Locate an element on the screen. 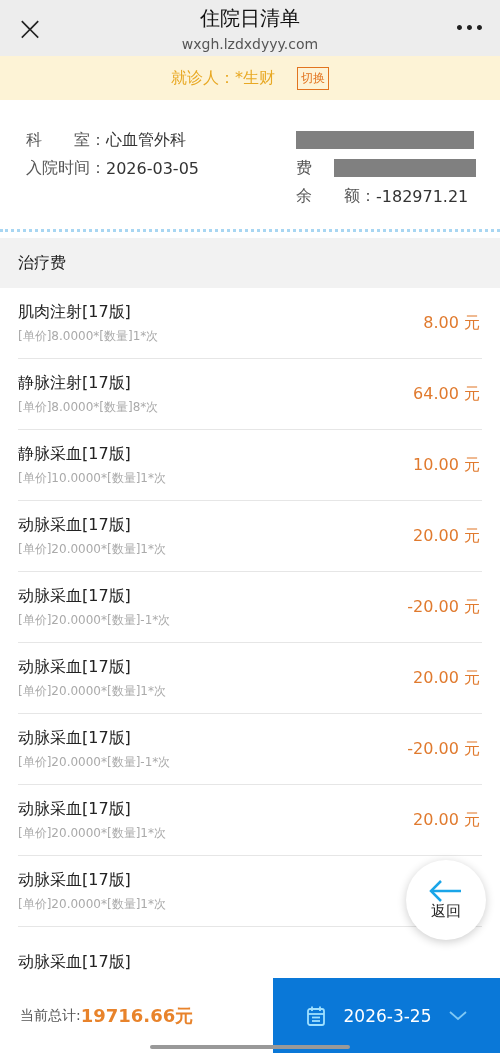 This screenshot has height=1053, width=500. total-label: 当前总计: is located at coordinates (50, 1015).